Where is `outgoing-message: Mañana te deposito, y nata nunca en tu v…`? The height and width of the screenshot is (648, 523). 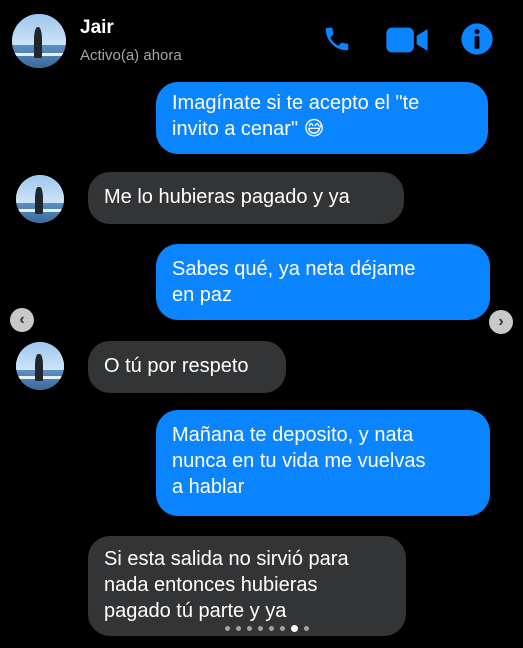 outgoing-message: Mañana te deposito, y nata nunca en tu v… is located at coordinates (323, 463).